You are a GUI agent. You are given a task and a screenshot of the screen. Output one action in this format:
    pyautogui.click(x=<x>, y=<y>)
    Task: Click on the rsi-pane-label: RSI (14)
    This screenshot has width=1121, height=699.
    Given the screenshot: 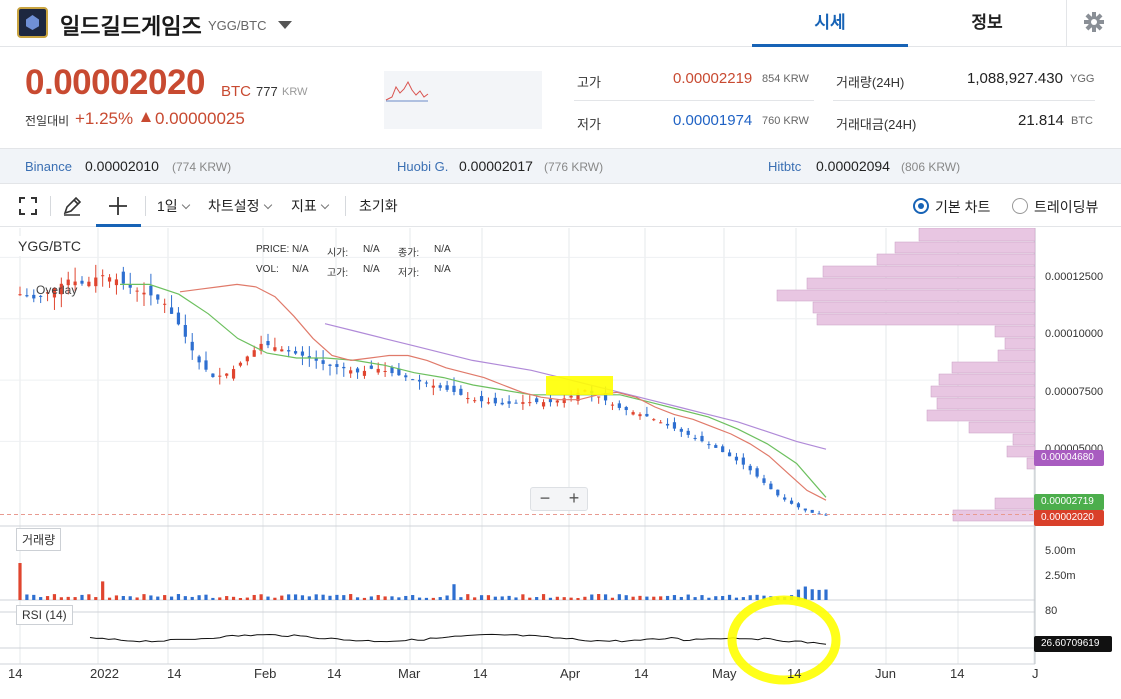 What is the action you would take?
    pyautogui.click(x=44, y=615)
    